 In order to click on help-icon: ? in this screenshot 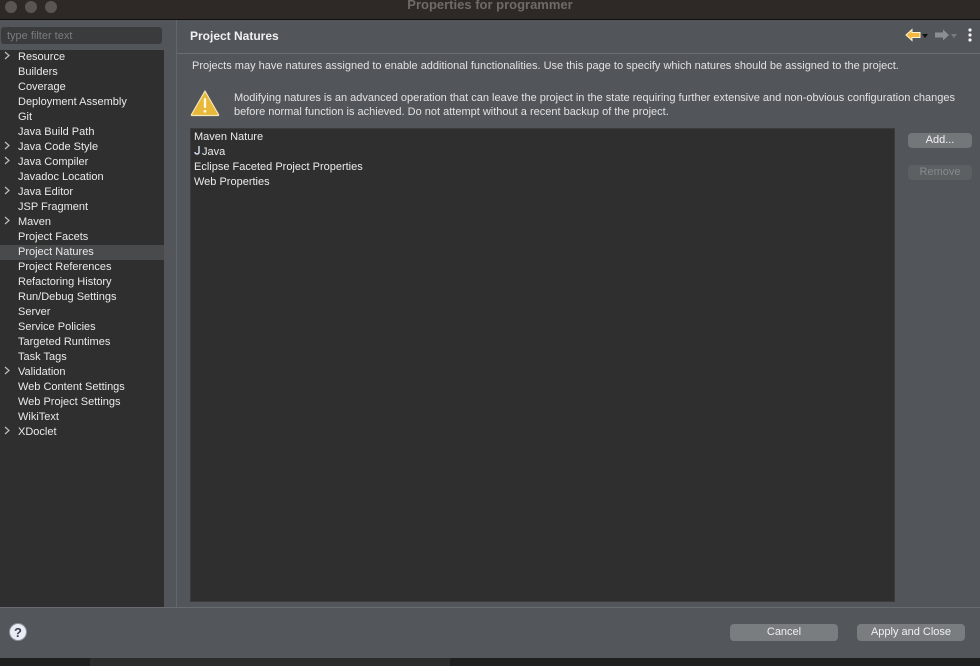, I will do `click(18, 632)`.